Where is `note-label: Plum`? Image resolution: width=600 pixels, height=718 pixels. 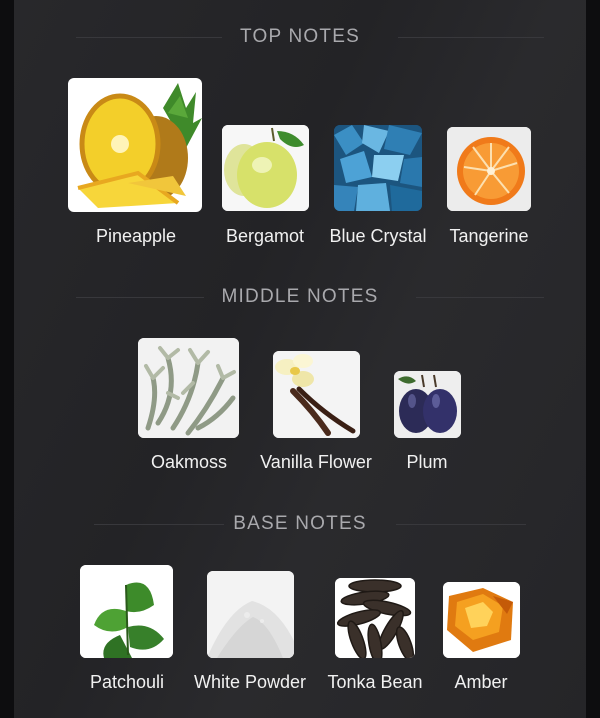
note-label: Plum is located at coordinates (427, 462).